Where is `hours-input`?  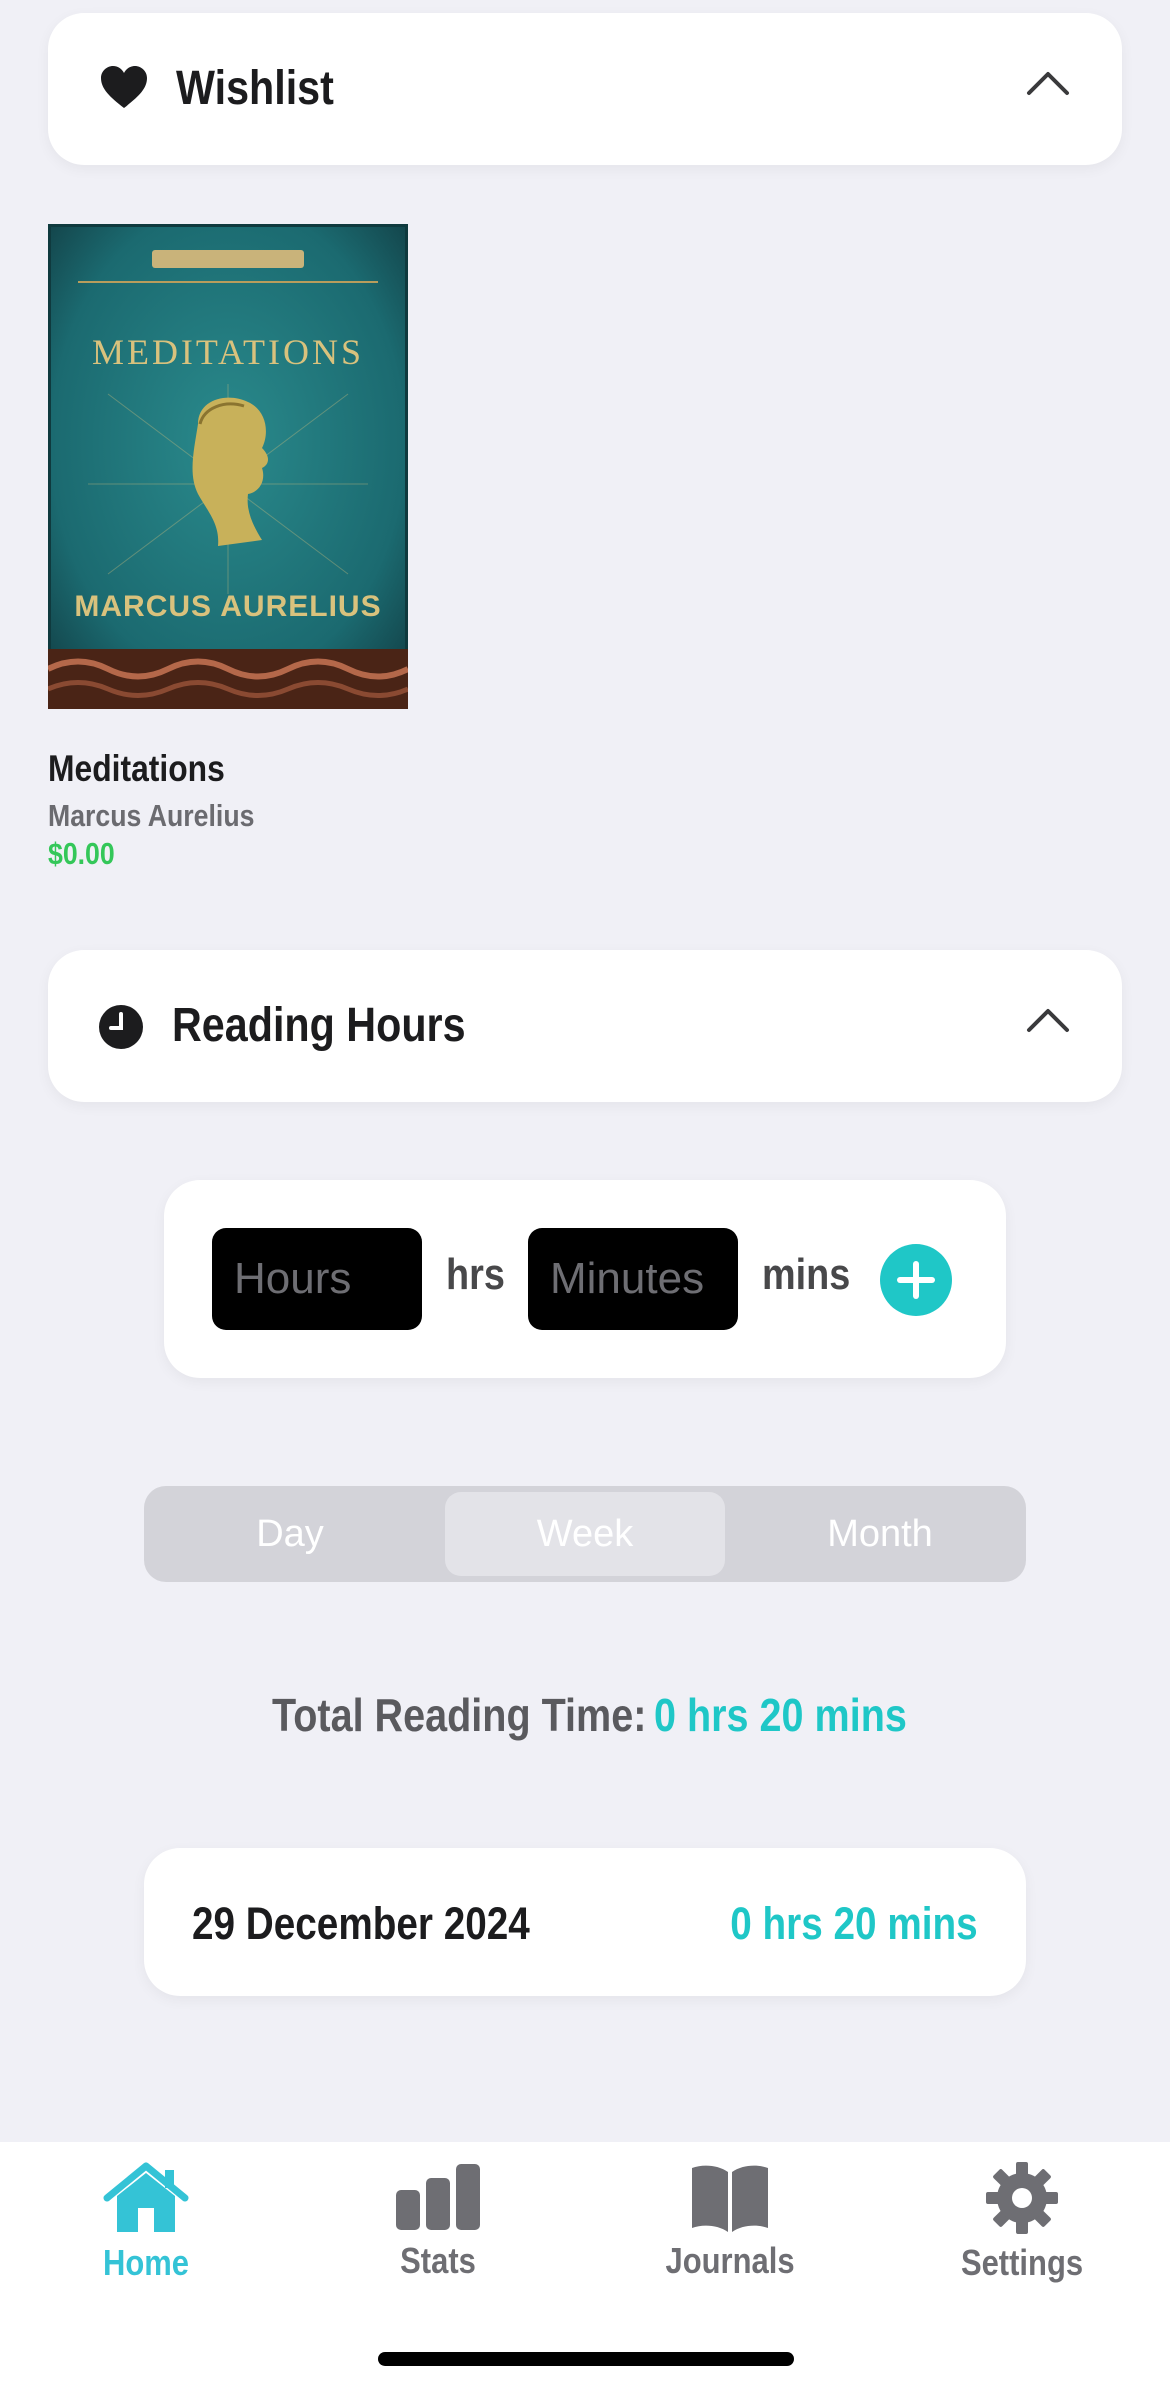
hours-input is located at coordinates (317, 1279).